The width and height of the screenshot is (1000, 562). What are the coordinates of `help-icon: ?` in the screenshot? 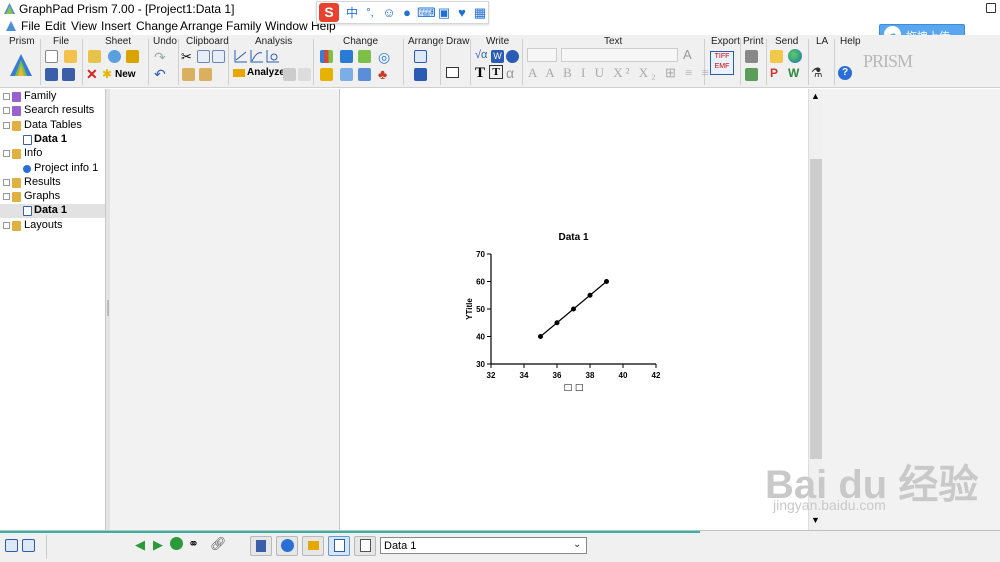 It's located at (845, 73).